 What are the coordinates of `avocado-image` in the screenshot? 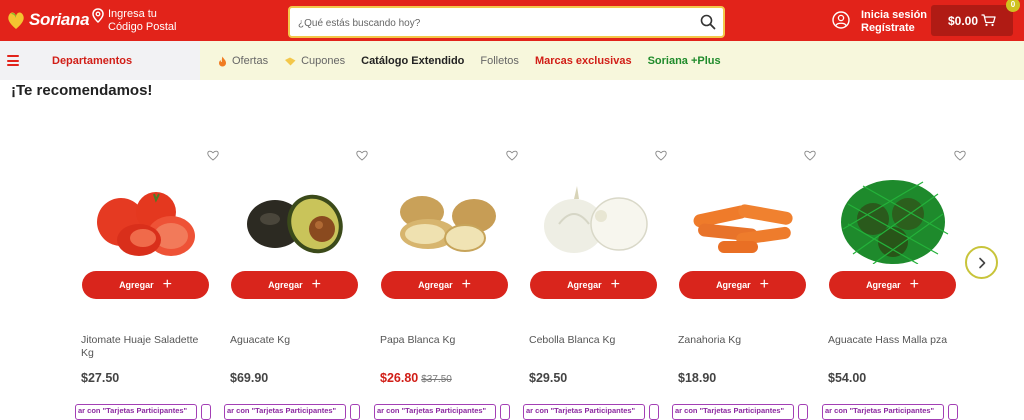 It's located at (295, 224).